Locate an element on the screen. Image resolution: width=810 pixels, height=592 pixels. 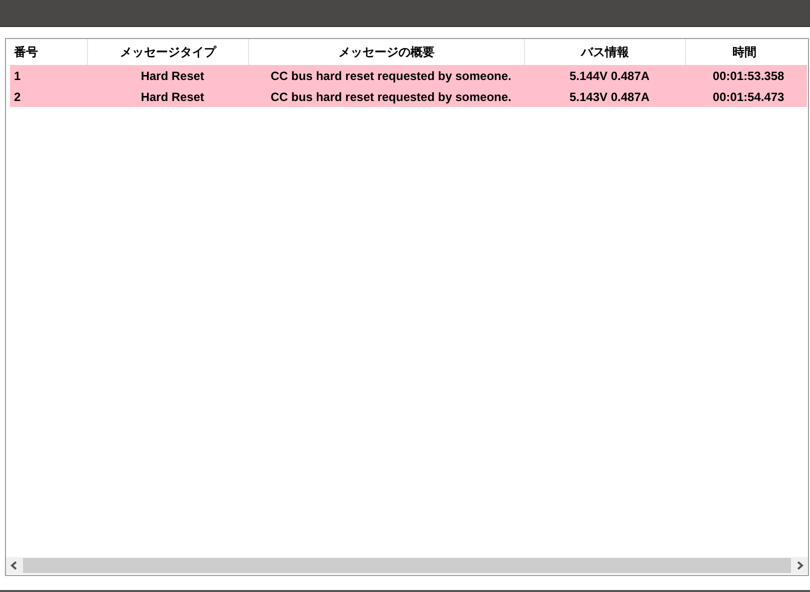
table-cell-text: 5.144V 0.487A is located at coordinates (609, 76).